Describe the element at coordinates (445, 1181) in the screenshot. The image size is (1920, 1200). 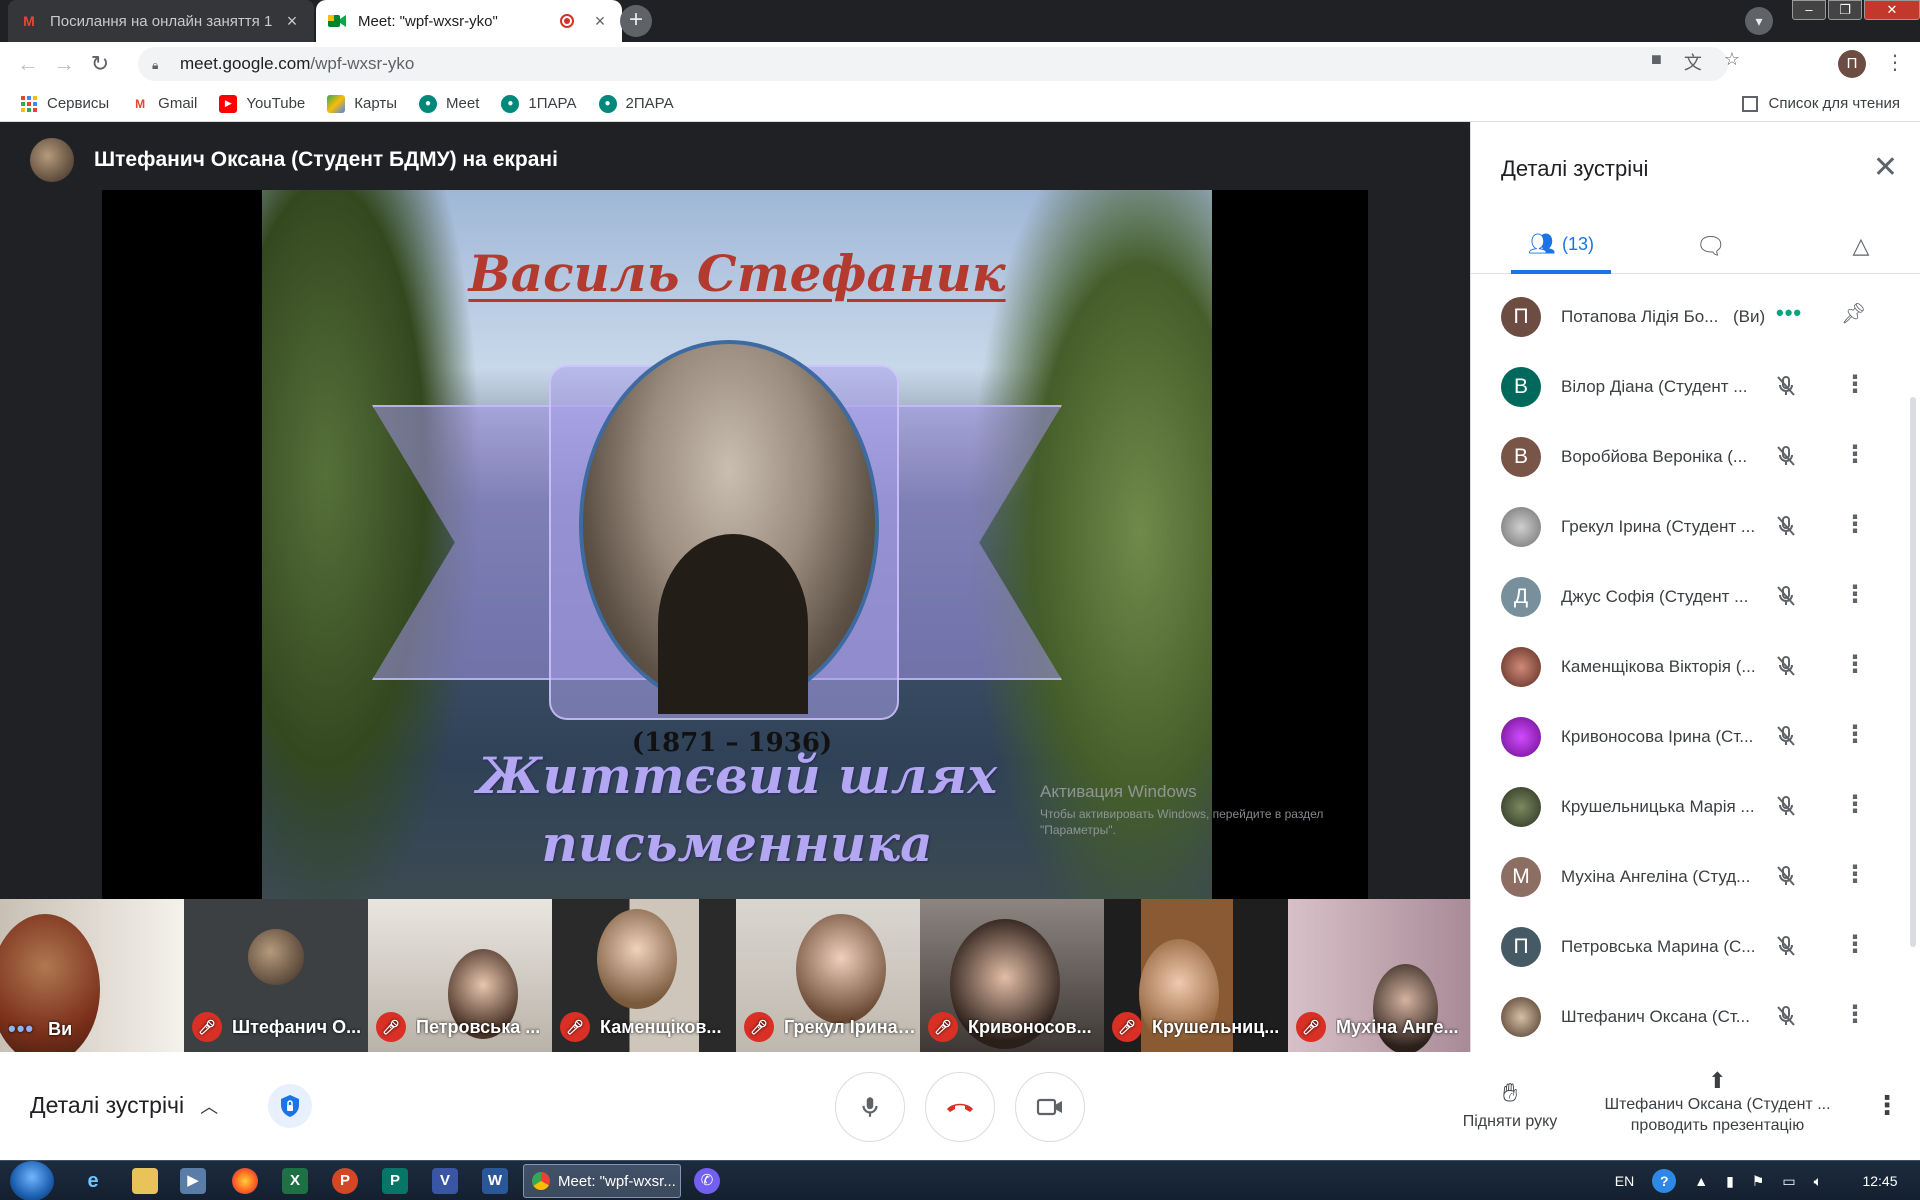
I see `visio-icon: V` at that location.